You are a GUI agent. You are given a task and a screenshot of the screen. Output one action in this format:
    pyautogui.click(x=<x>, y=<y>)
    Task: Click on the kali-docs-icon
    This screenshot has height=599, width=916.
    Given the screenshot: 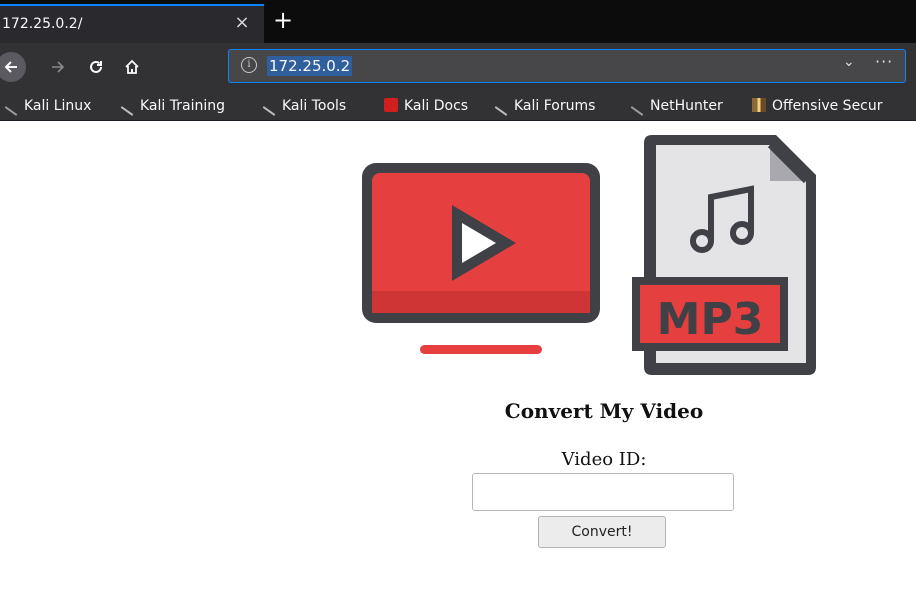 What is the action you would take?
    pyautogui.click(x=391, y=105)
    